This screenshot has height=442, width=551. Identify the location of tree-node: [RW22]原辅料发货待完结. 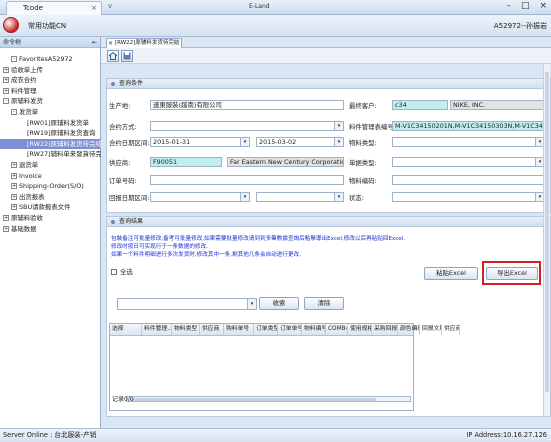
(51, 144).